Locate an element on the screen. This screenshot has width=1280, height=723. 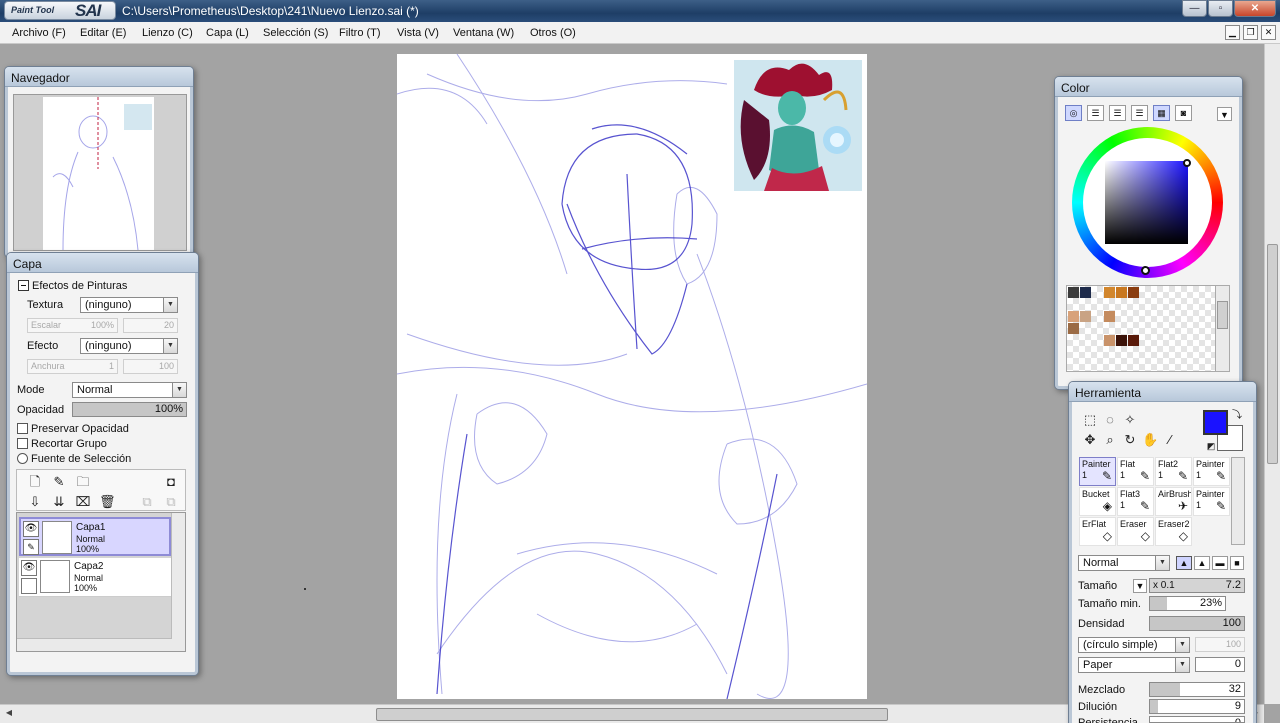
layer-mask-icon: ◘ is located at coordinates (171, 482).